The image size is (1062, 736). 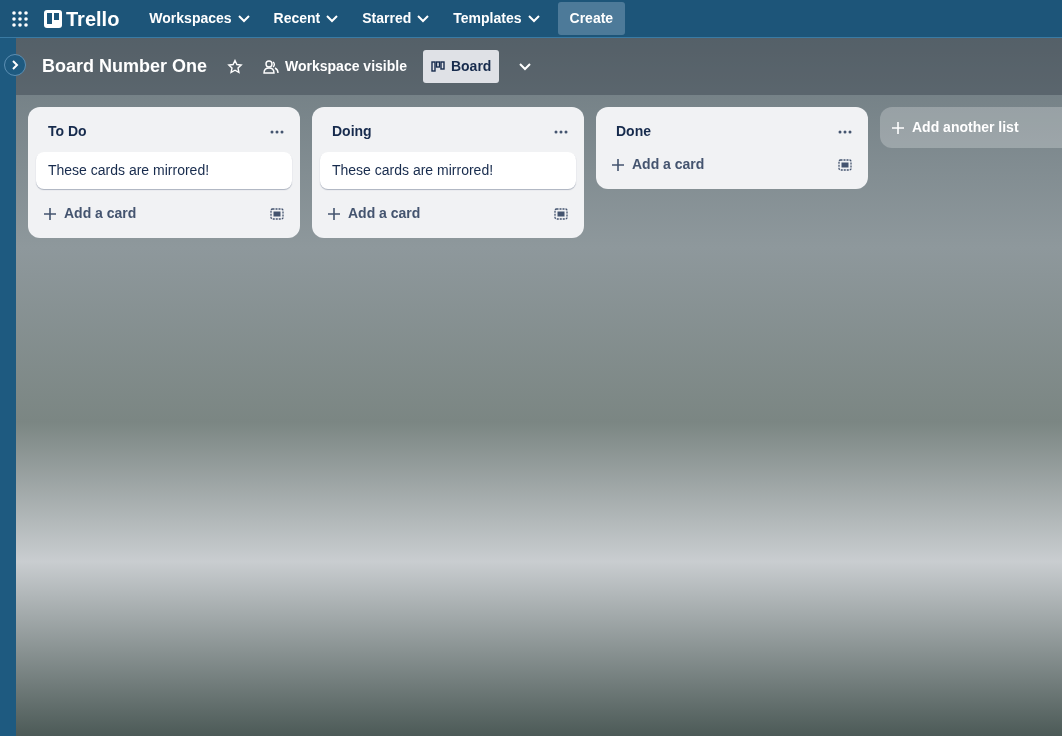 What do you see at coordinates (20, 18) in the screenshot?
I see `grid-icon` at bounding box center [20, 18].